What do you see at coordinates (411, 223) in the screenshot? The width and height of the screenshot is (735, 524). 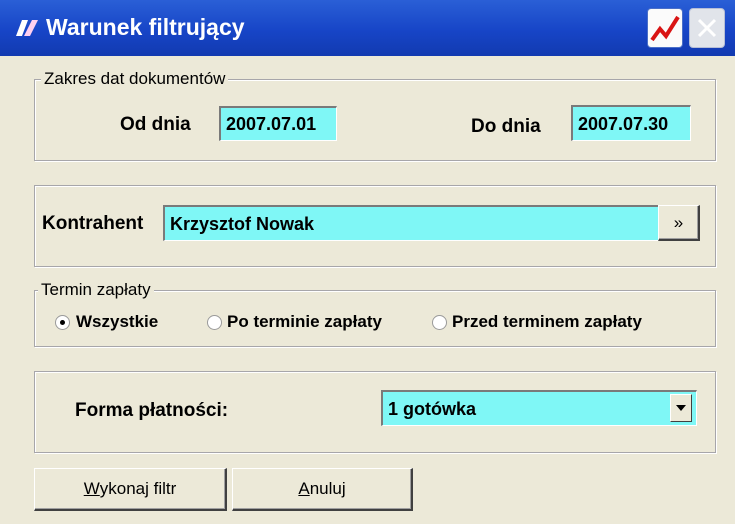 I see `contractor-field: Krzysztof Nowak` at bounding box center [411, 223].